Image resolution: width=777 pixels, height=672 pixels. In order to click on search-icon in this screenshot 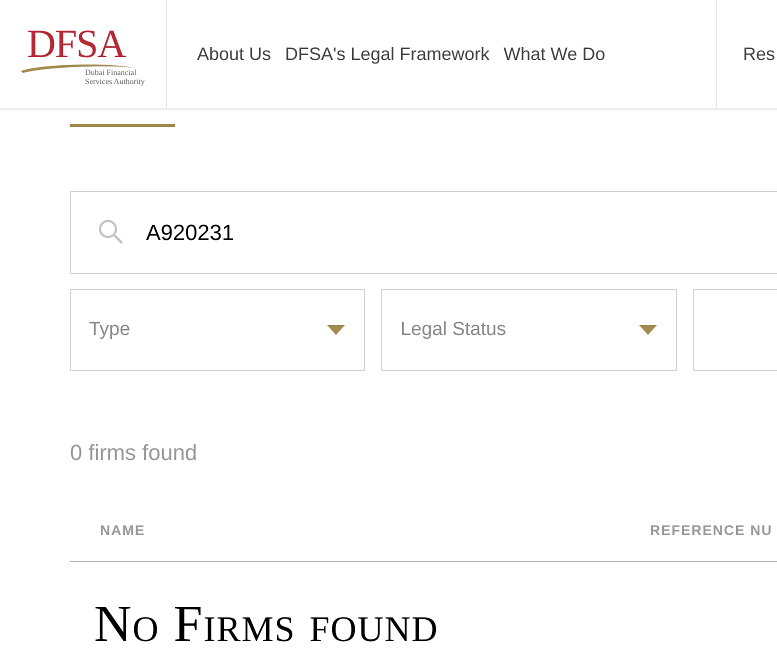, I will do `click(111, 232)`.